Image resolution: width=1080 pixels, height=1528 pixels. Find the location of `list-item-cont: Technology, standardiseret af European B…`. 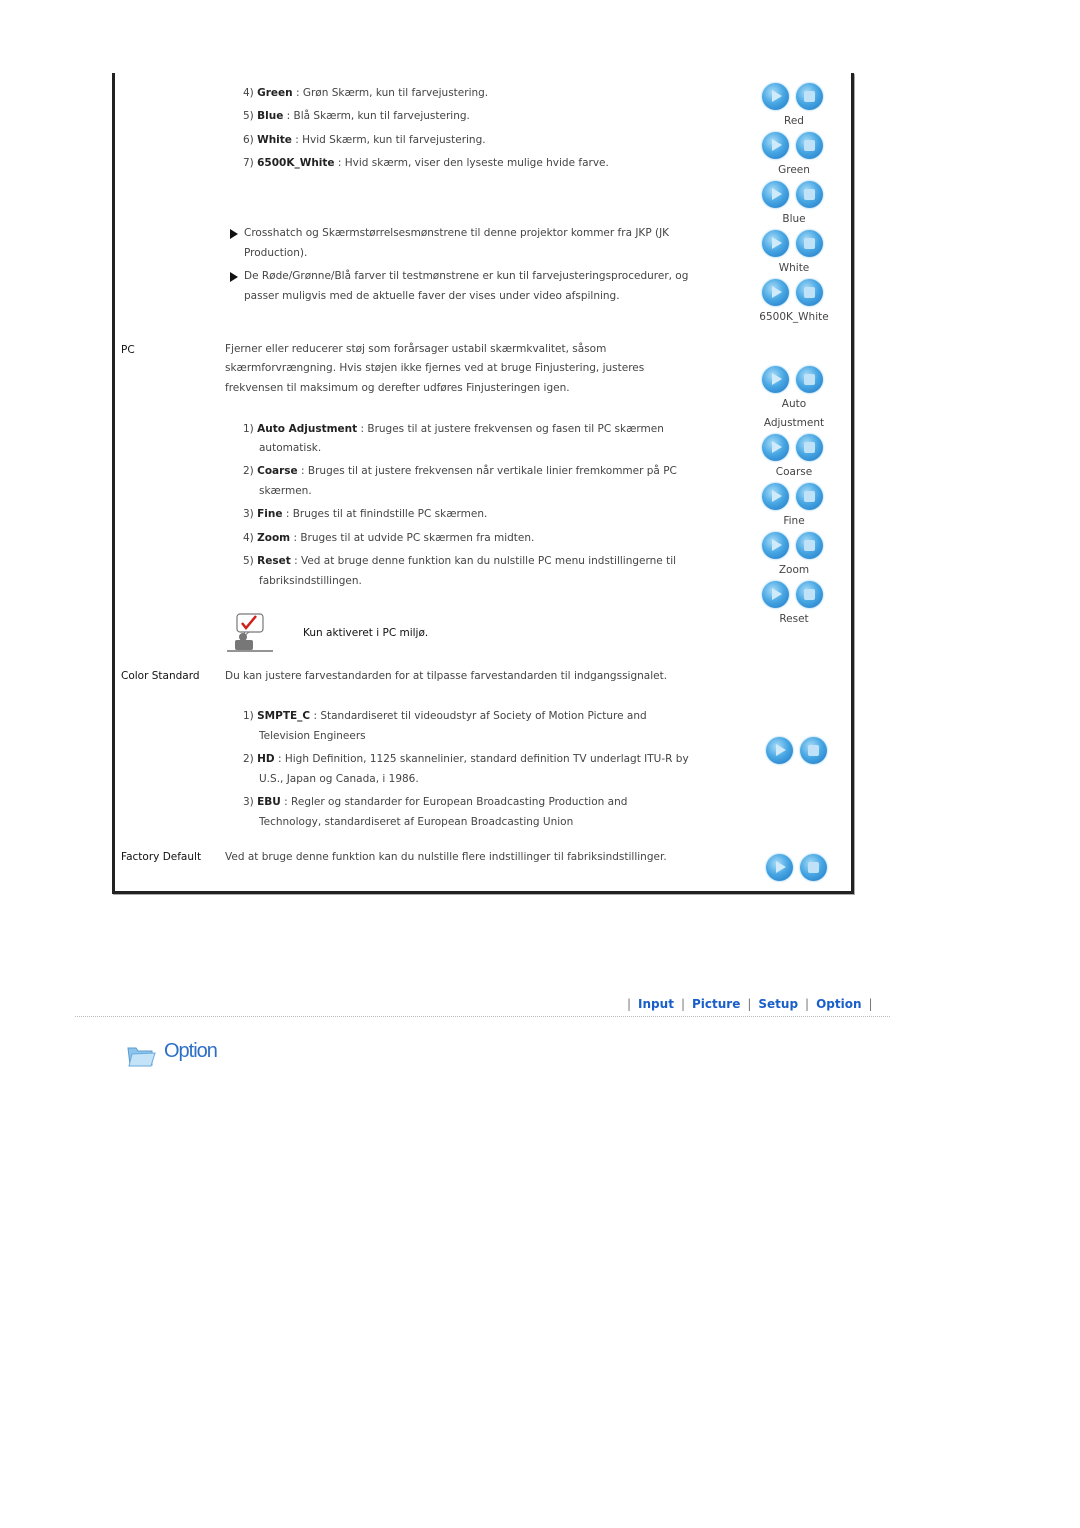

list-item-cont: Technology, standardiseret af European B… is located at coordinates (416, 822).